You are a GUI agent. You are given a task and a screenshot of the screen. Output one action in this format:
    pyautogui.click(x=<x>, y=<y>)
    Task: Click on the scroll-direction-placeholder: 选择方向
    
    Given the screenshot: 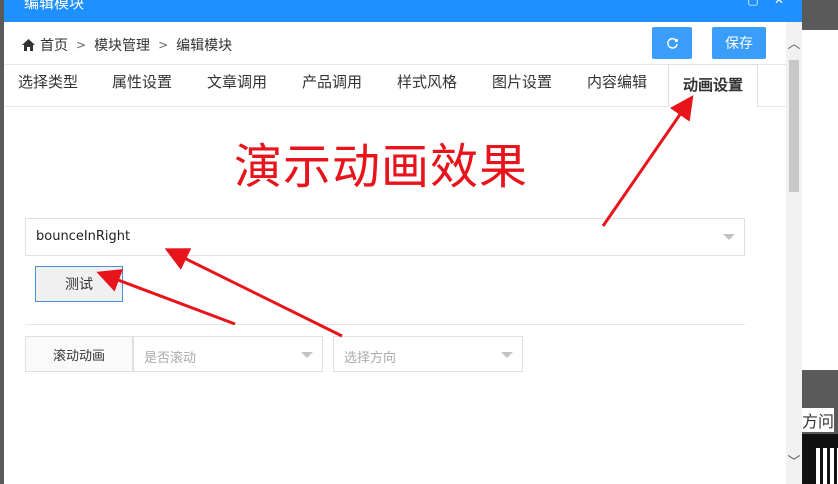 What is the action you would take?
    pyautogui.click(x=370, y=358)
    